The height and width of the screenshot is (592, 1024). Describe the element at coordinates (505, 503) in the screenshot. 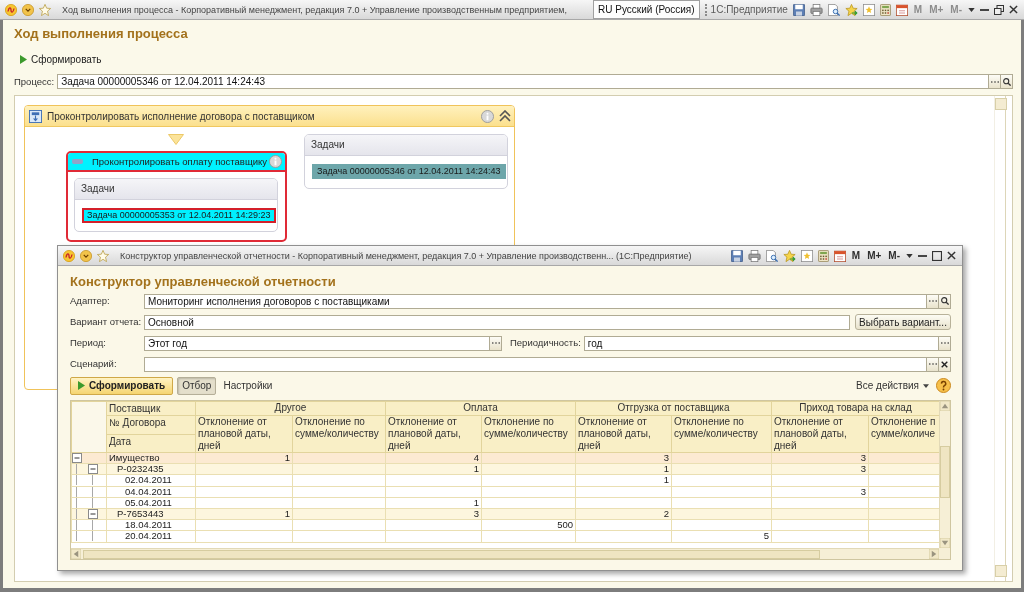

I see `table-row: 05.04.2011 1` at that location.